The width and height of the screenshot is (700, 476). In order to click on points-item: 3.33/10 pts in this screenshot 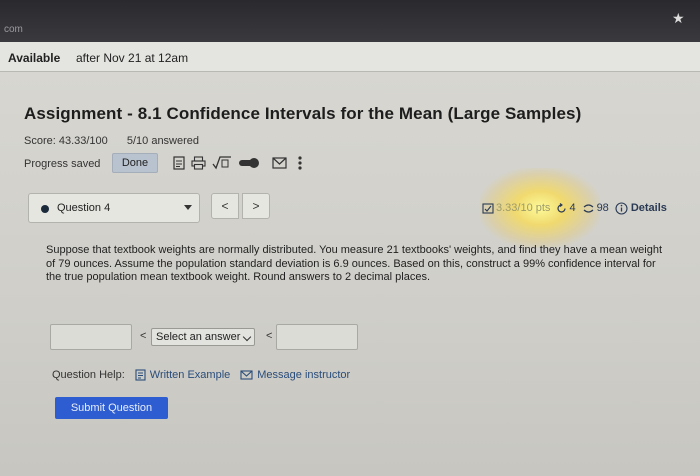, I will do `click(516, 208)`.